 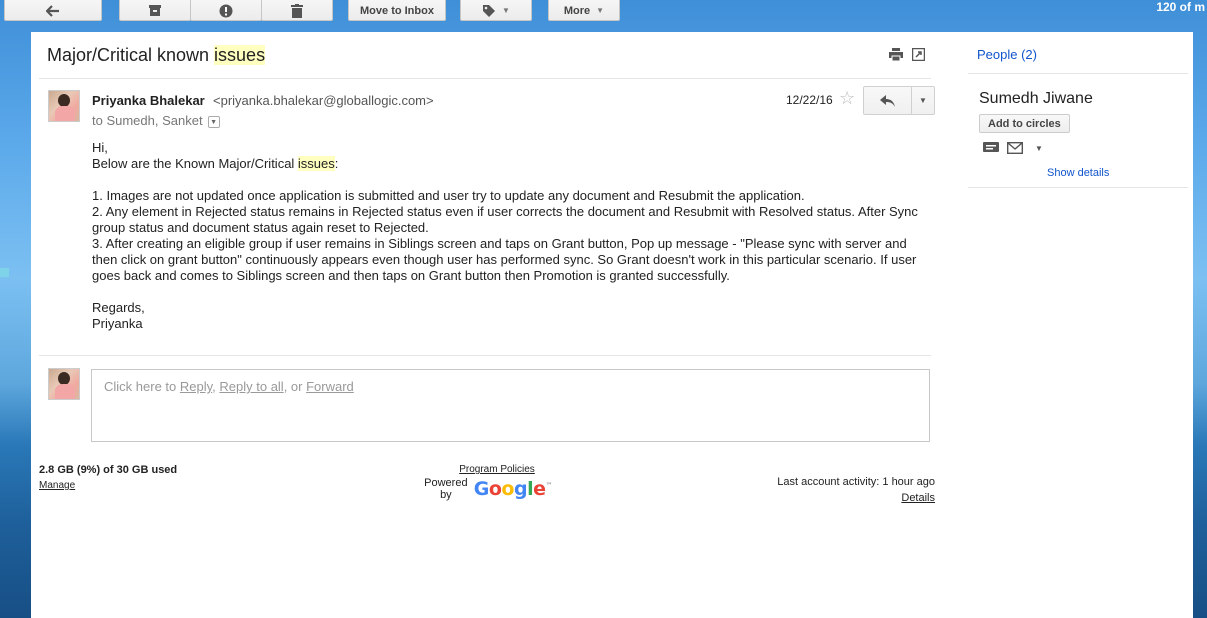 What do you see at coordinates (108, 470) in the screenshot?
I see `storage-text: 2.8 GB (9%) of 30 GB used` at bounding box center [108, 470].